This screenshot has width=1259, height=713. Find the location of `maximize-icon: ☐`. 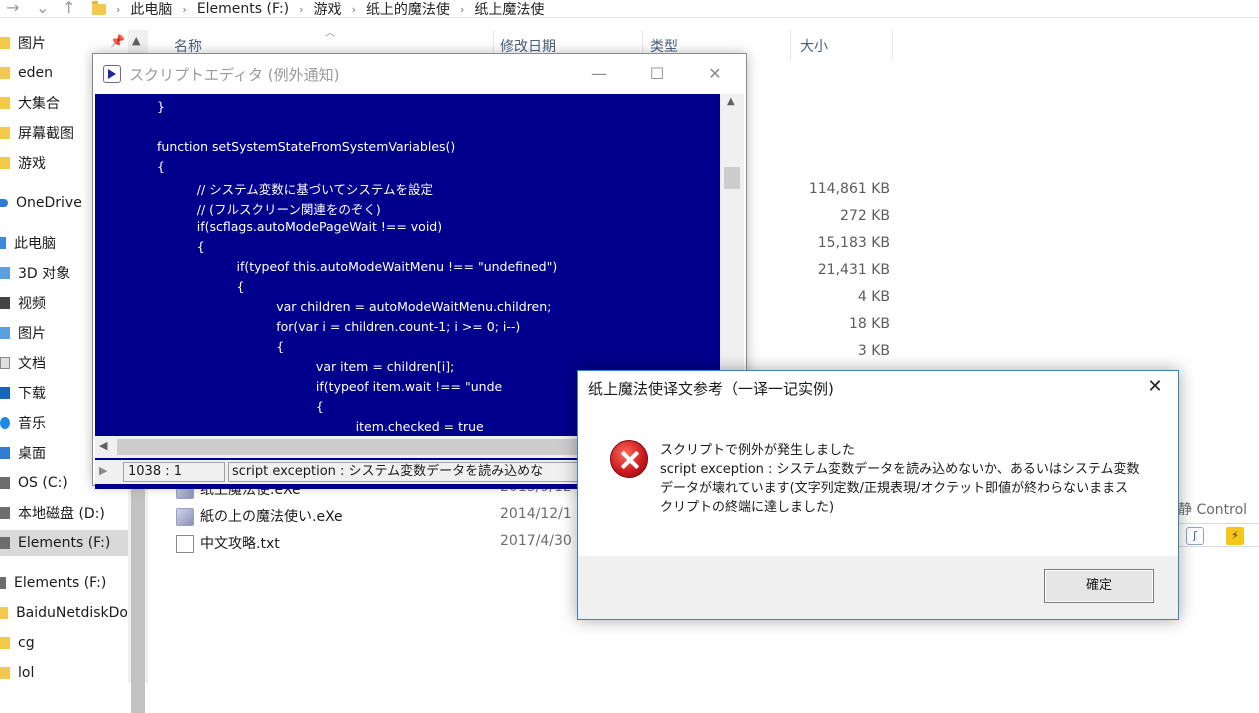

maximize-icon: ☐ is located at coordinates (657, 74).